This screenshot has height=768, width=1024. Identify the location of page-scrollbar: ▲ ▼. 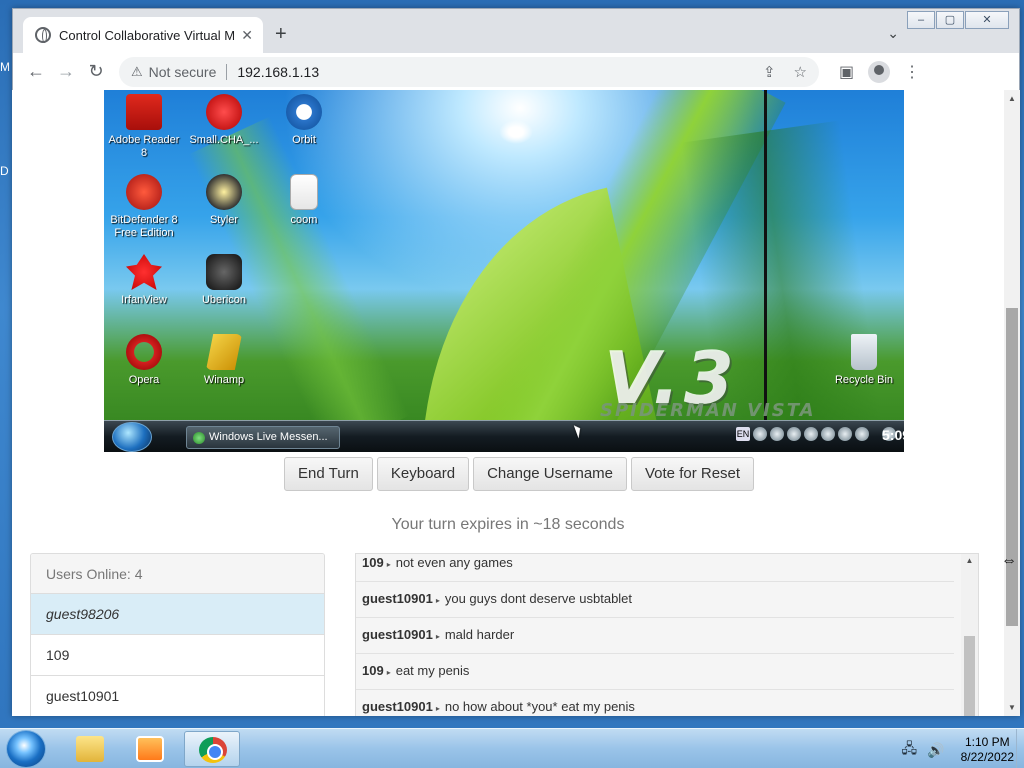
(1012, 403).